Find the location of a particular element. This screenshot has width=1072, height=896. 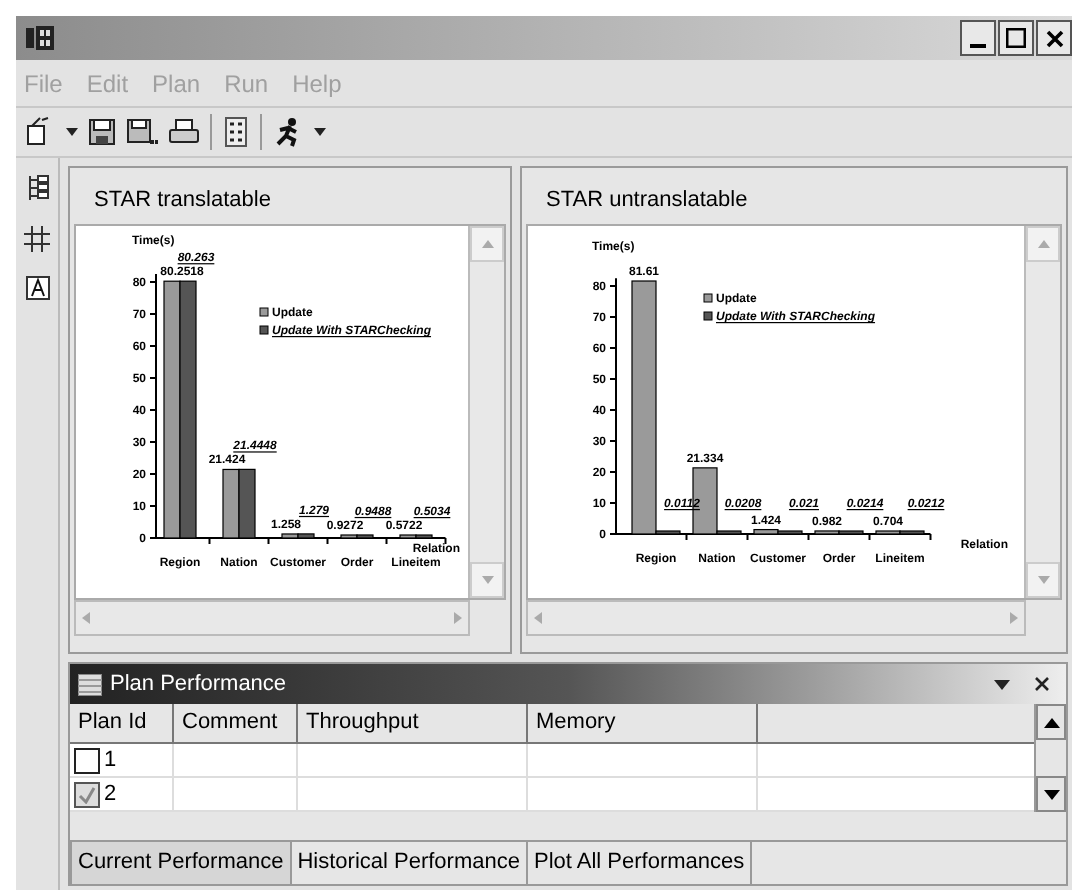

save-as-icon is located at coordinates (142, 132).